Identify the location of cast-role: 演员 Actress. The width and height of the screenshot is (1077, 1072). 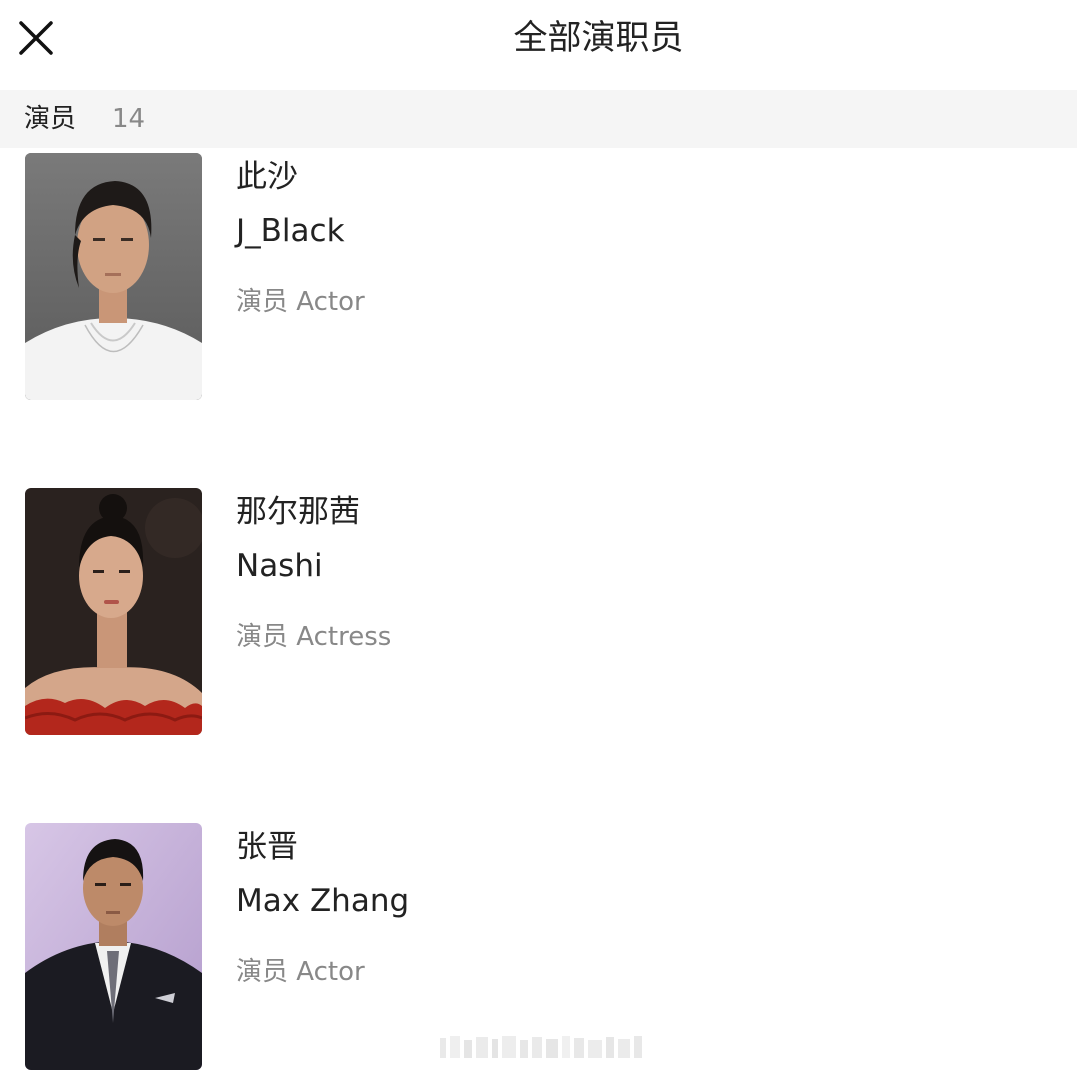
(314, 637).